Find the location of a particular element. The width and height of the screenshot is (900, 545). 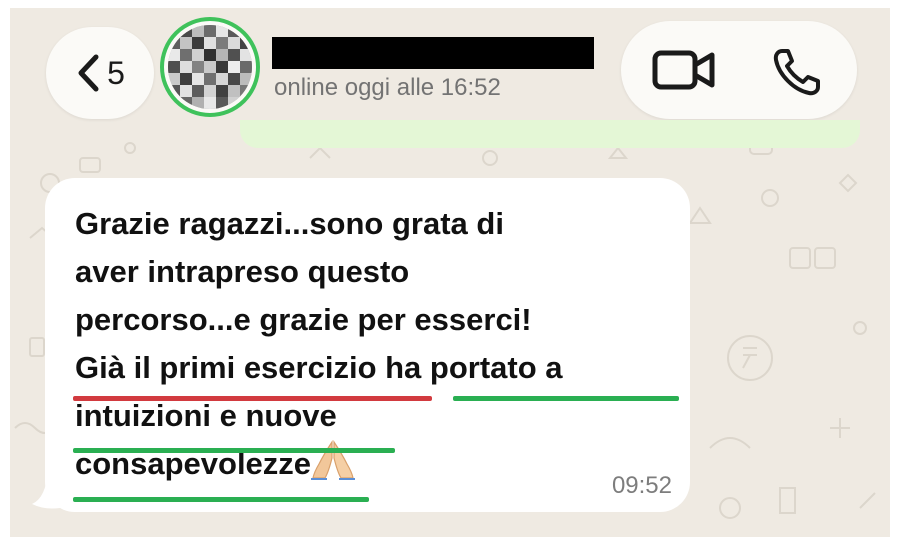

chevron-left-icon is located at coordinates (88, 73).